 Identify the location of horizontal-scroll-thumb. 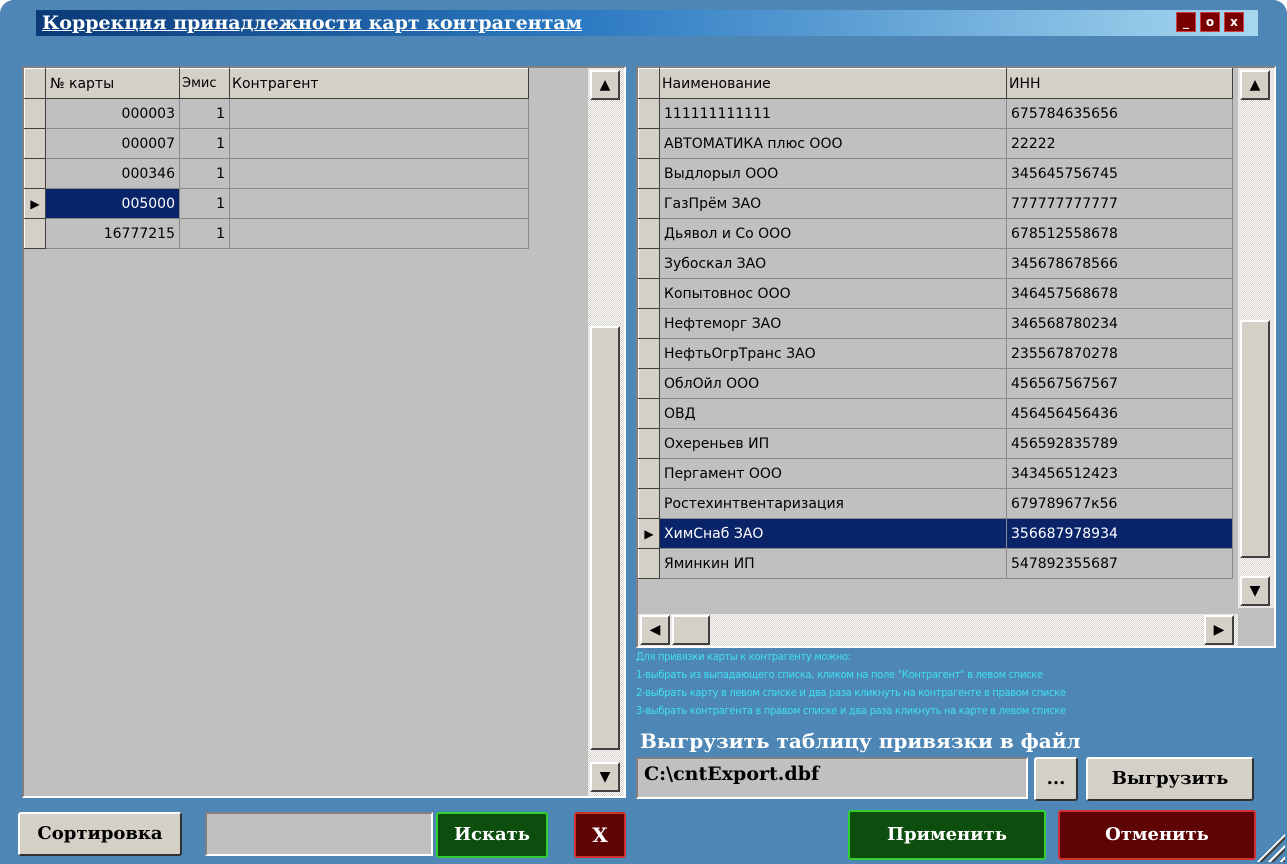
(691, 630).